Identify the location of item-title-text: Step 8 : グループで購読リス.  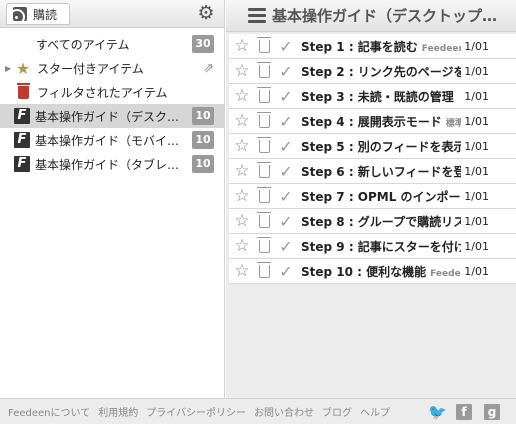
(381, 221).